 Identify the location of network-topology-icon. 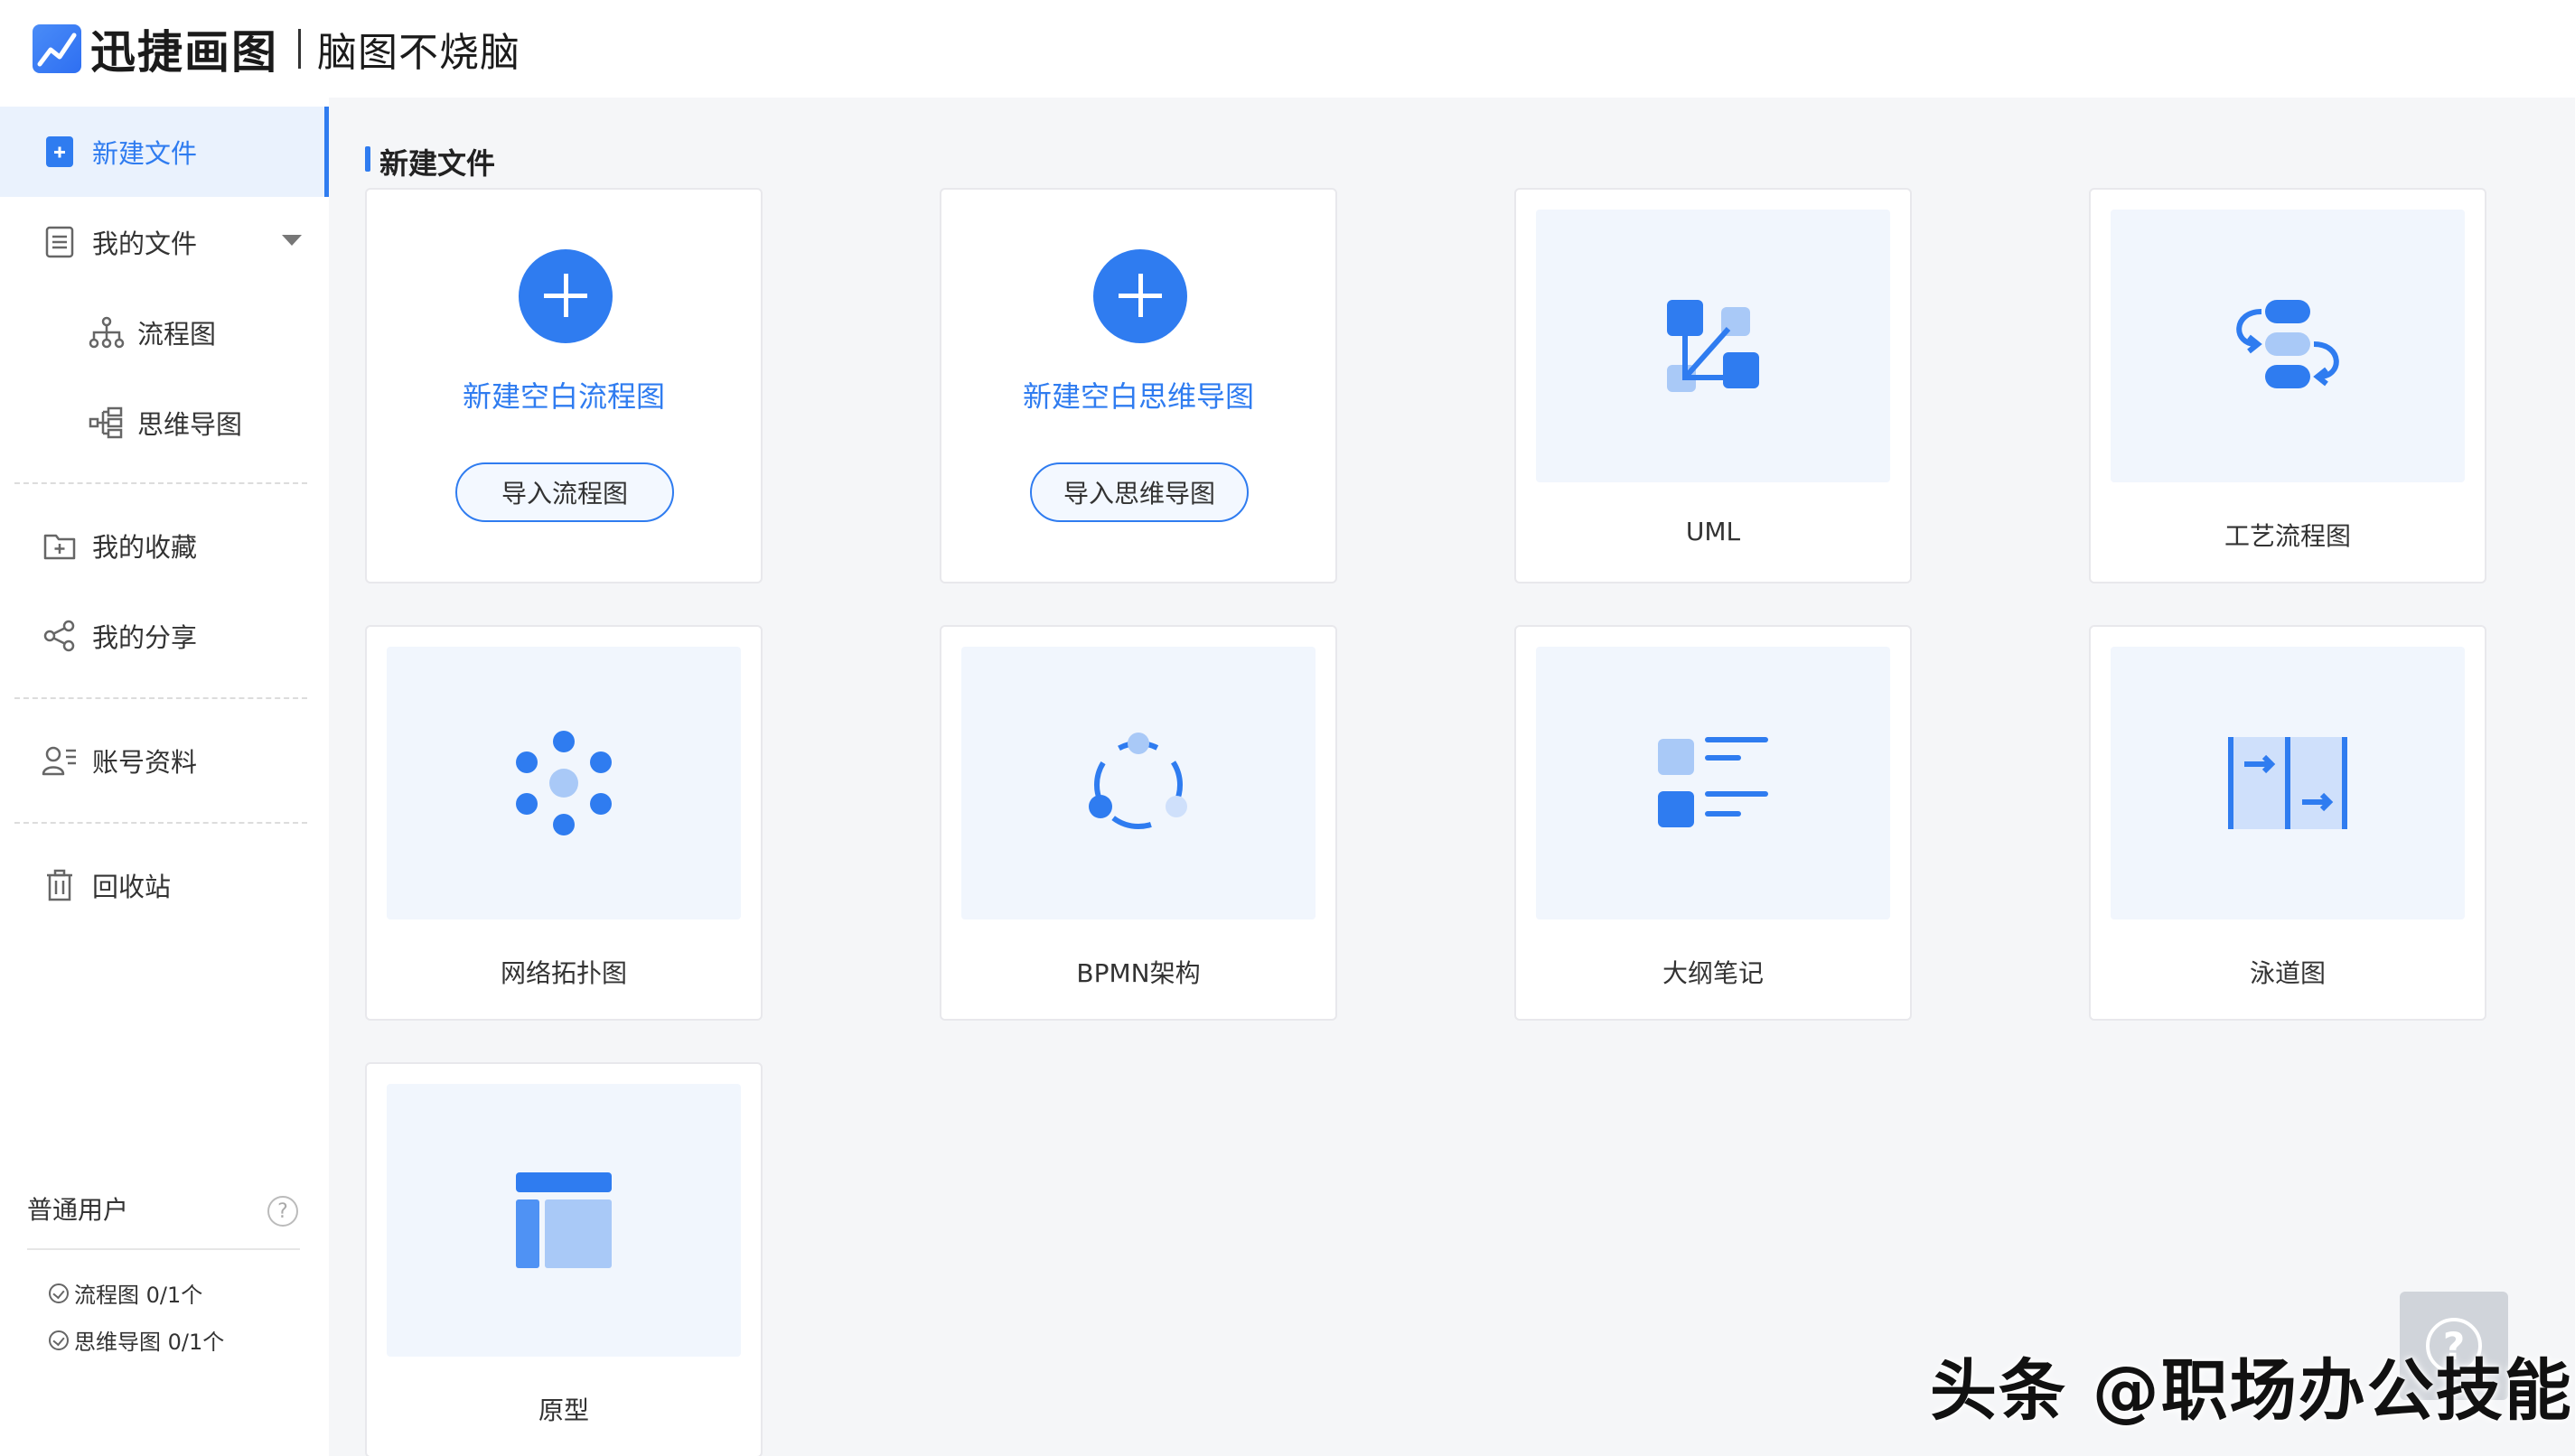
(564, 783).